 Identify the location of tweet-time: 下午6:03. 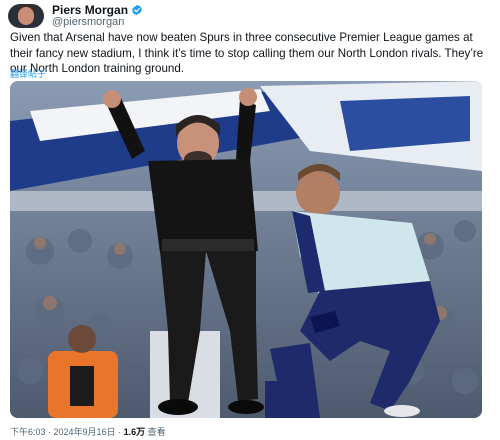
(28, 432).